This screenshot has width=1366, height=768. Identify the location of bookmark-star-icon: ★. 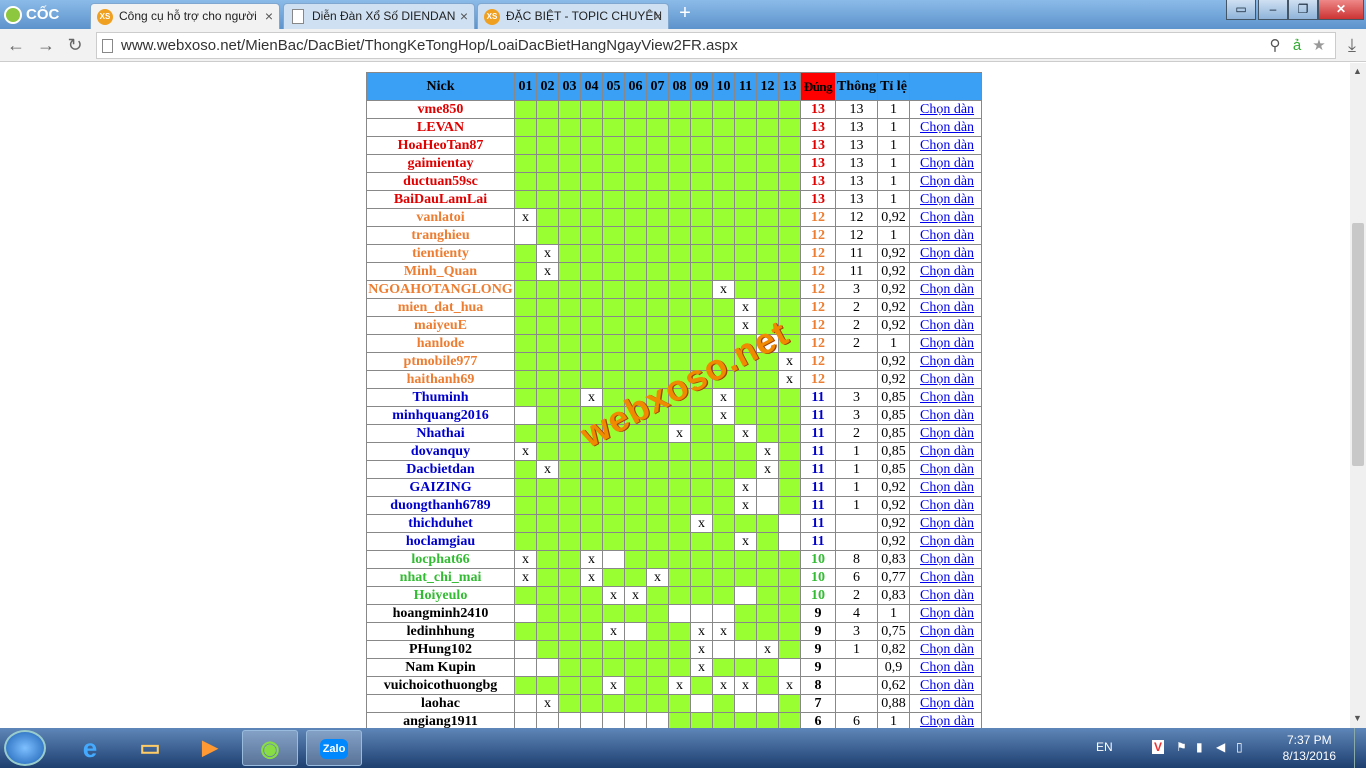
(1319, 46).